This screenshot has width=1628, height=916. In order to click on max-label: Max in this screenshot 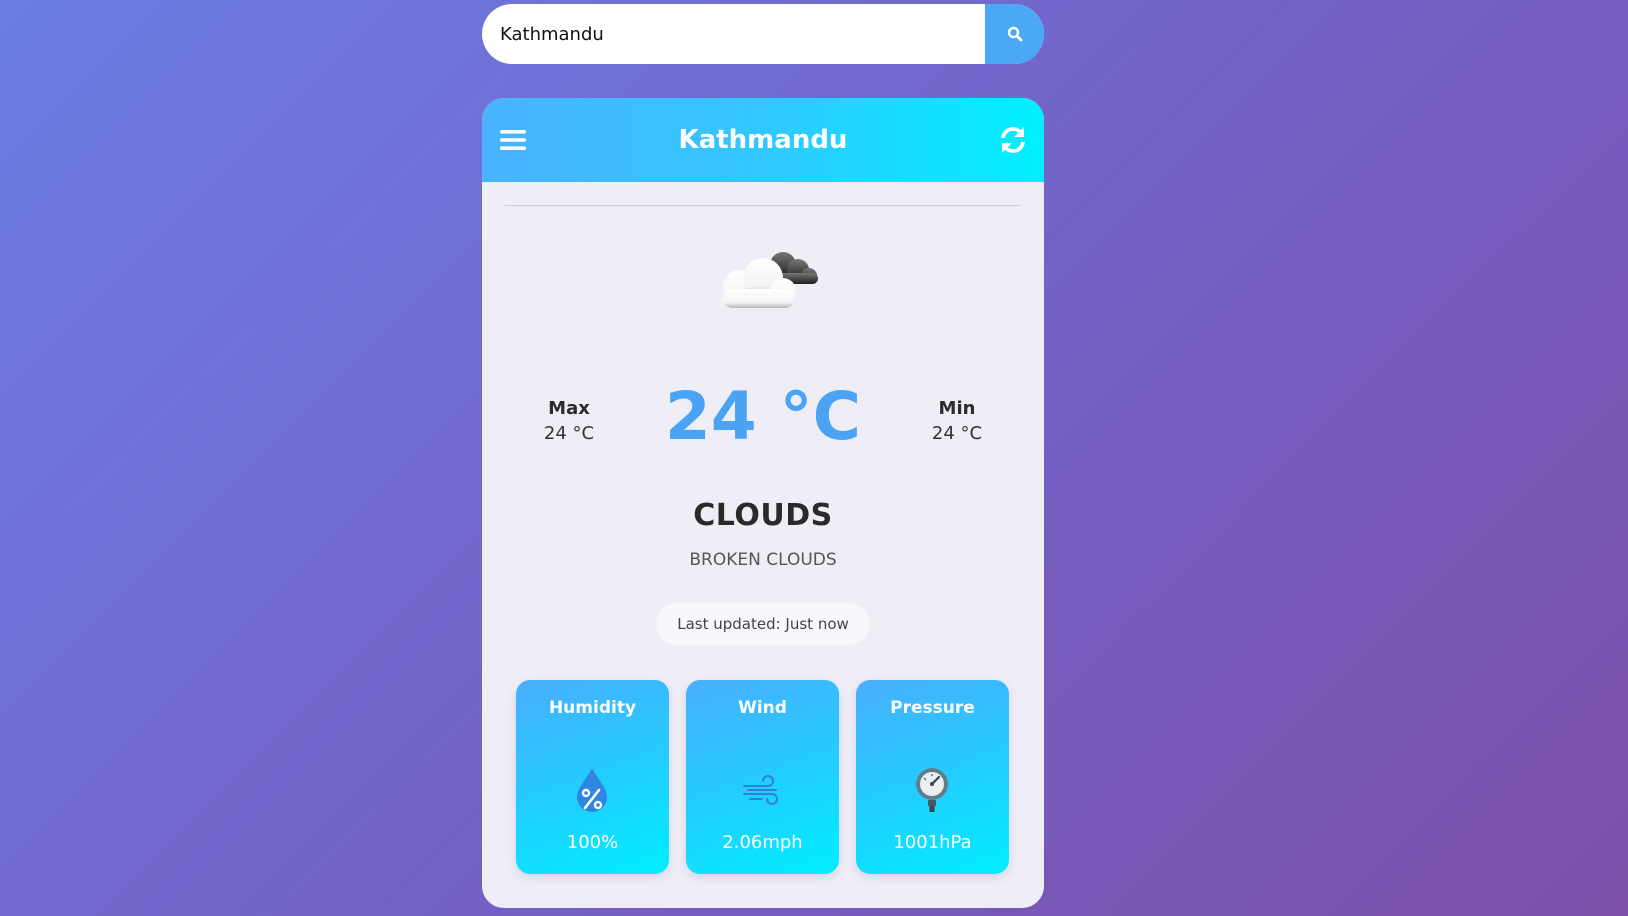, I will do `click(569, 408)`.